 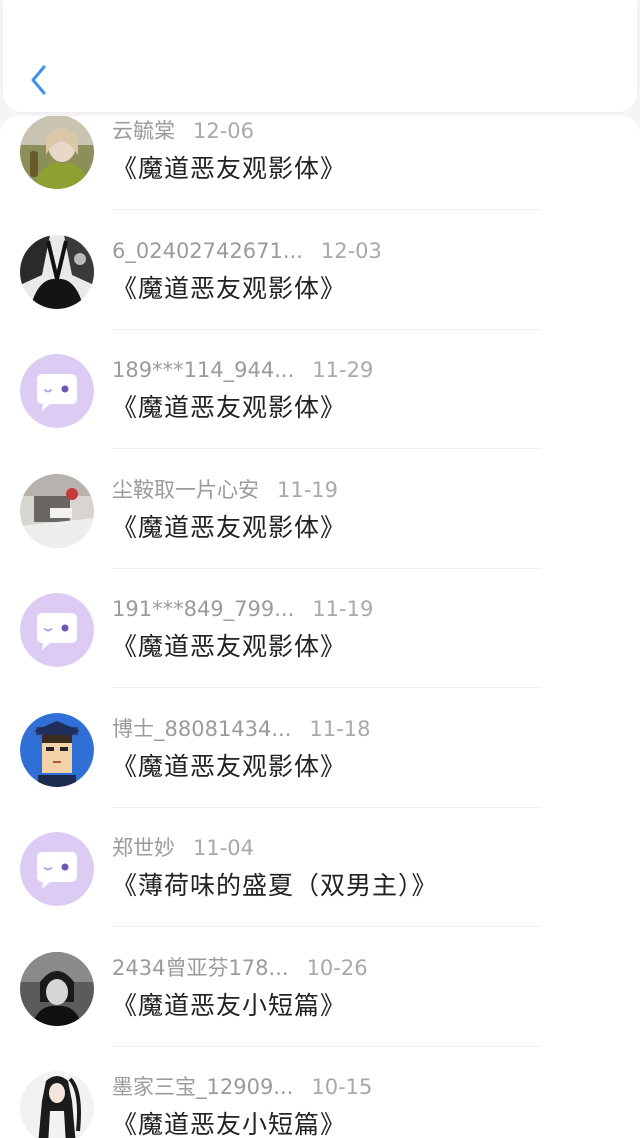 I want to click on nav-header, so click(x=320, y=56).